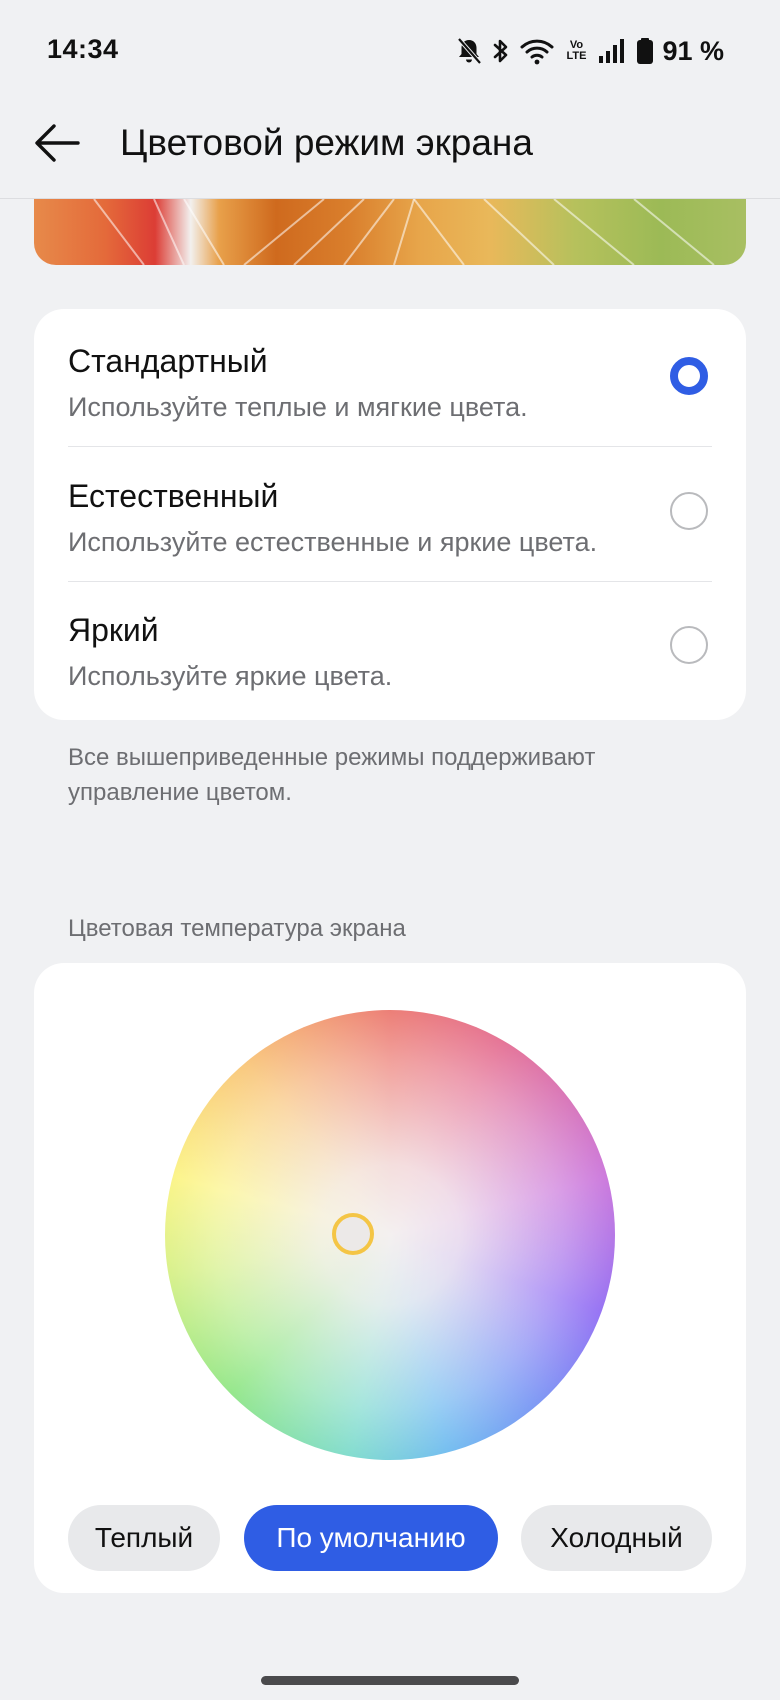  What do you see at coordinates (333, 542) in the screenshot?
I see `mode-subtitle: Используйте естественные и яркие цвета.` at bounding box center [333, 542].